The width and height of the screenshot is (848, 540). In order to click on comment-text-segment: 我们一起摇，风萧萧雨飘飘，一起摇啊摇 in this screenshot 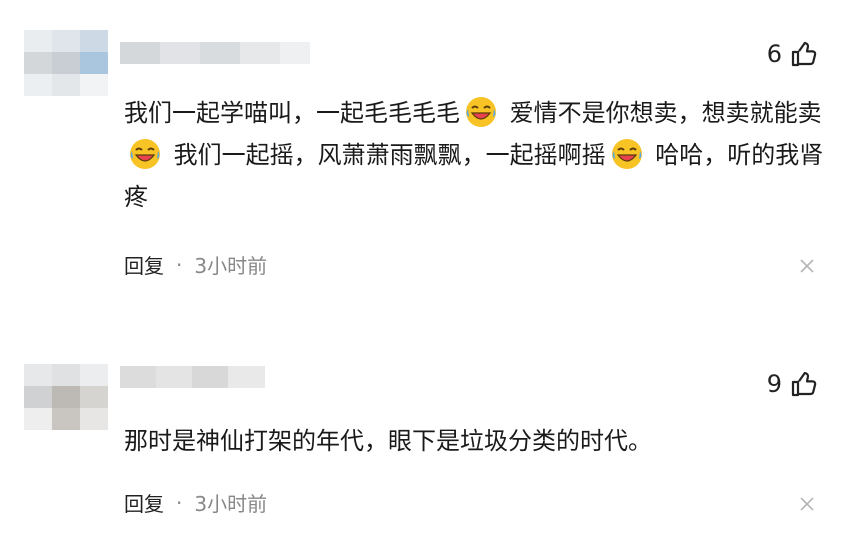, I will do `click(386, 155)`.